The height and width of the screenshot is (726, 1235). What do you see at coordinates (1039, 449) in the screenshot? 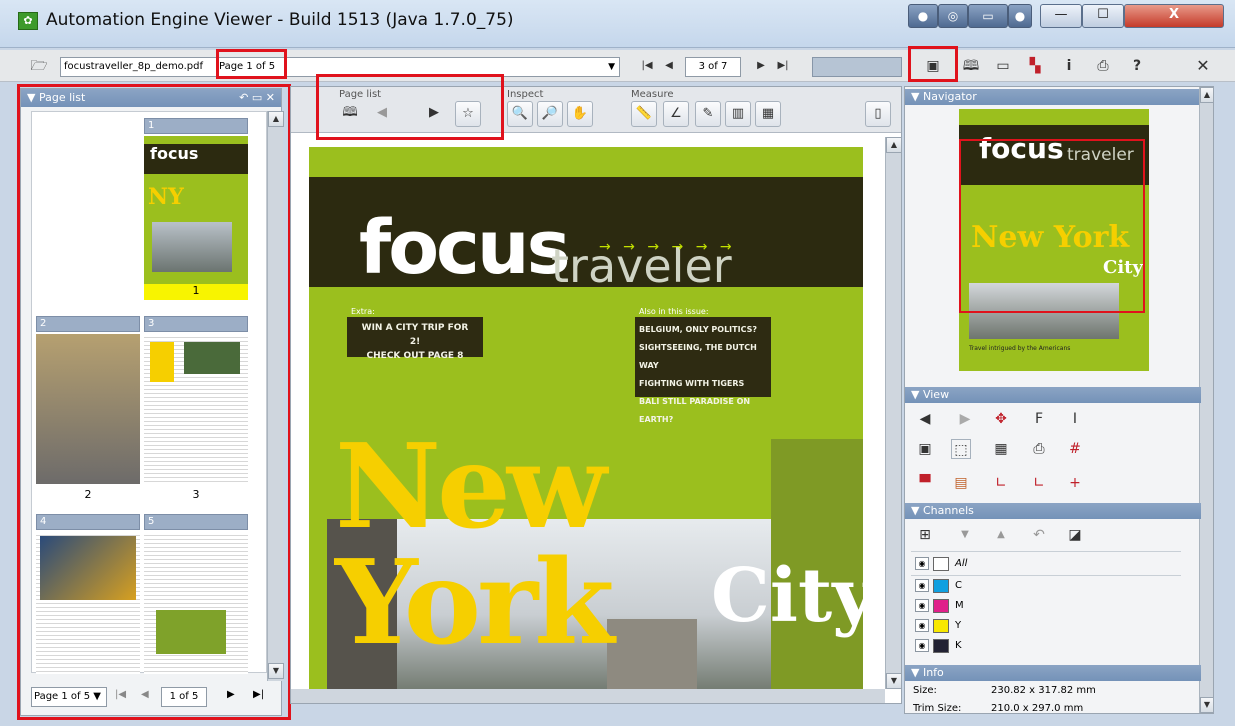
I see `printer-icon: ⎙` at bounding box center [1039, 449].